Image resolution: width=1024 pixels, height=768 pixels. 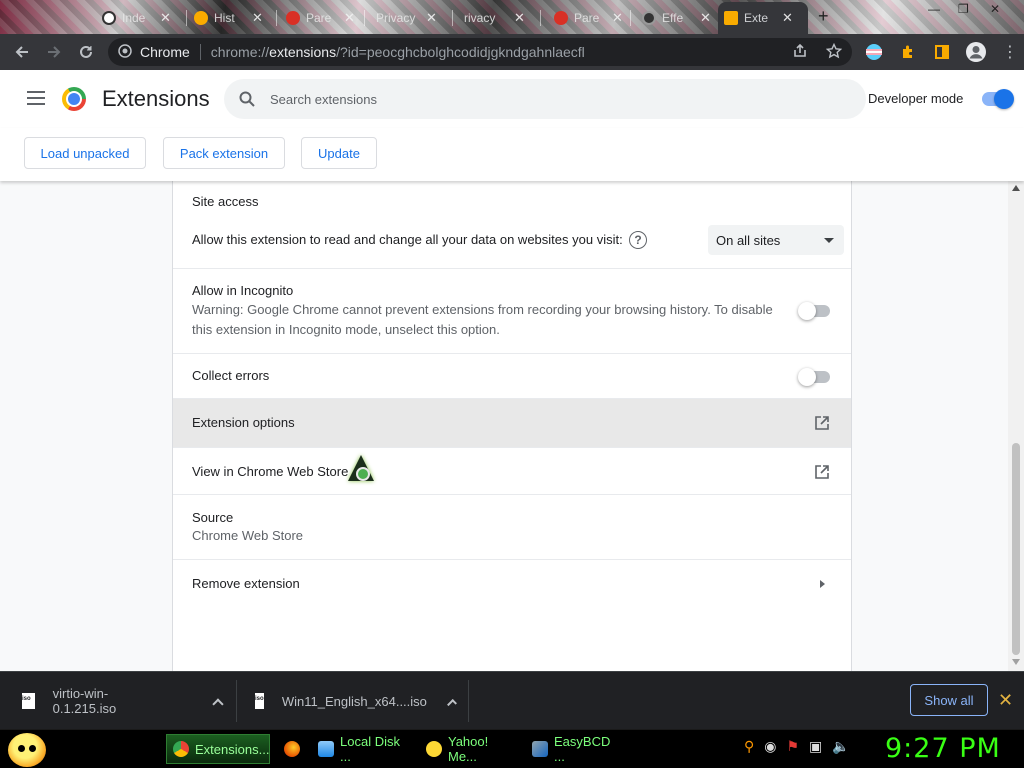 I want to click on download-item: virtio-win-0.1.215.iso, so click(x=123, y=701).